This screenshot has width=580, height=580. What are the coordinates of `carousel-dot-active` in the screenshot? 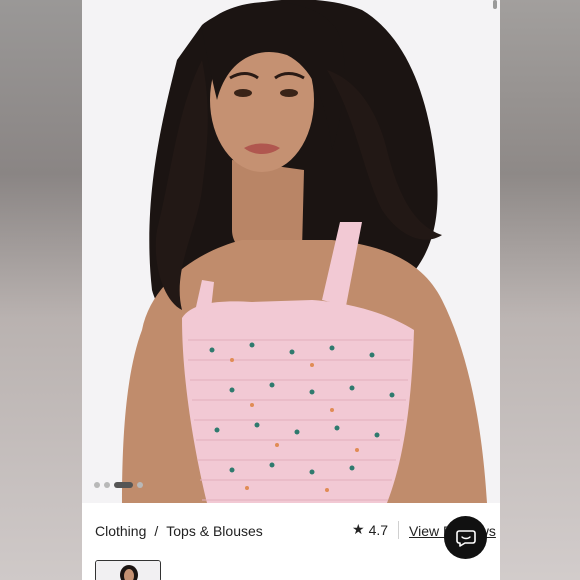 It's located at (123, 485).